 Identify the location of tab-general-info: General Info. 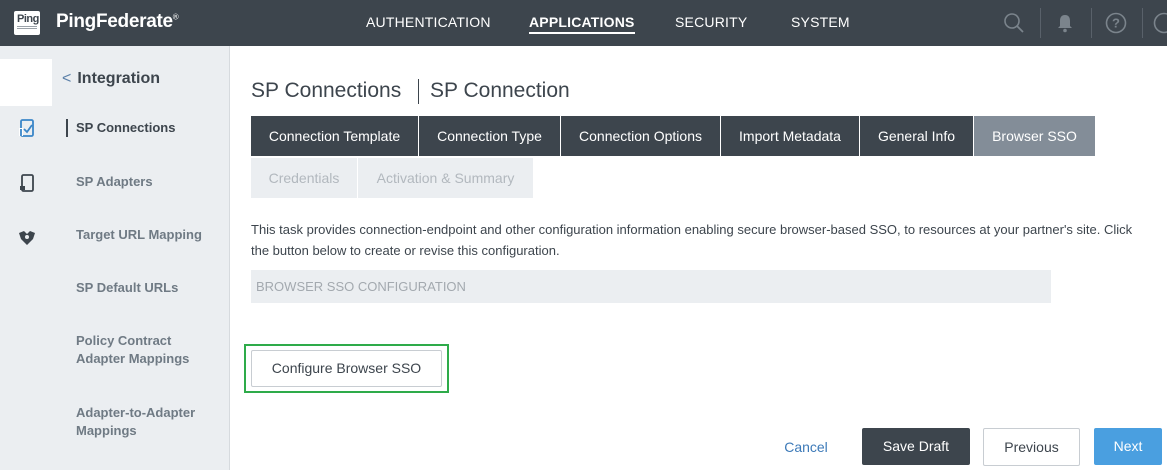
(916, 136).